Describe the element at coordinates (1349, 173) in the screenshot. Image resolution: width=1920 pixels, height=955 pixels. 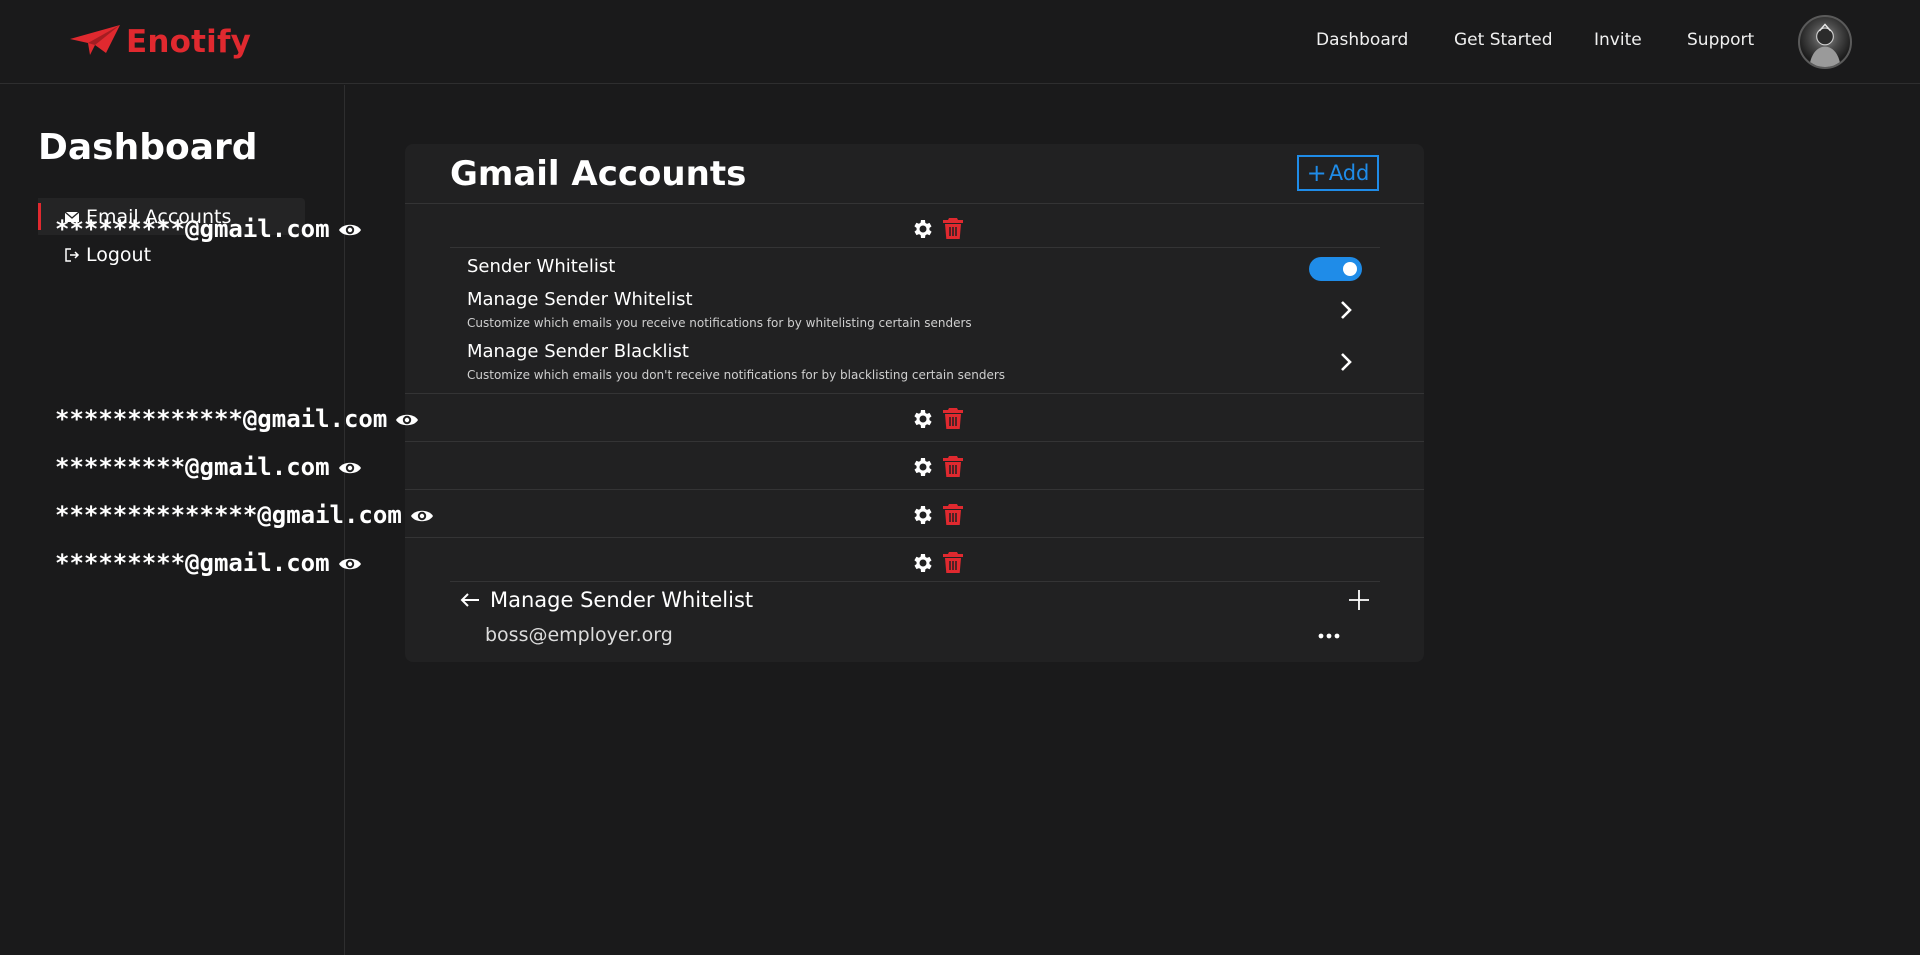
I see `add-button-label: Add` at that location.